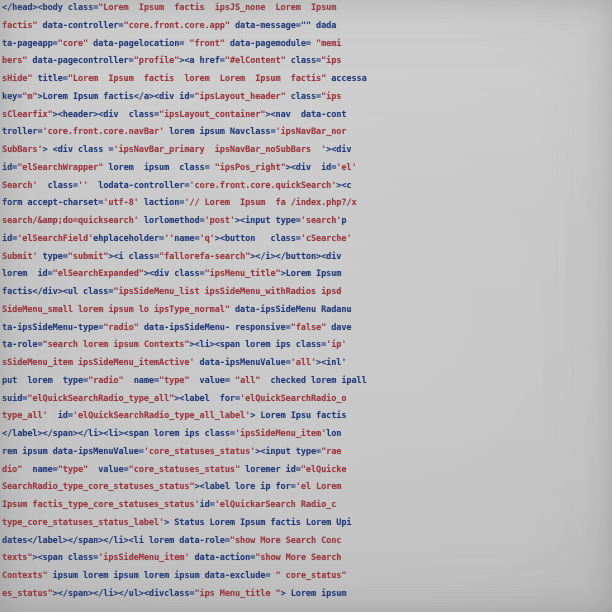 Image resolution: width=612 pixels, height=612 pixels. Describe the element at coordinates (161, 203) in the screenshot. I see `code-markup-token: laction=` at that location.